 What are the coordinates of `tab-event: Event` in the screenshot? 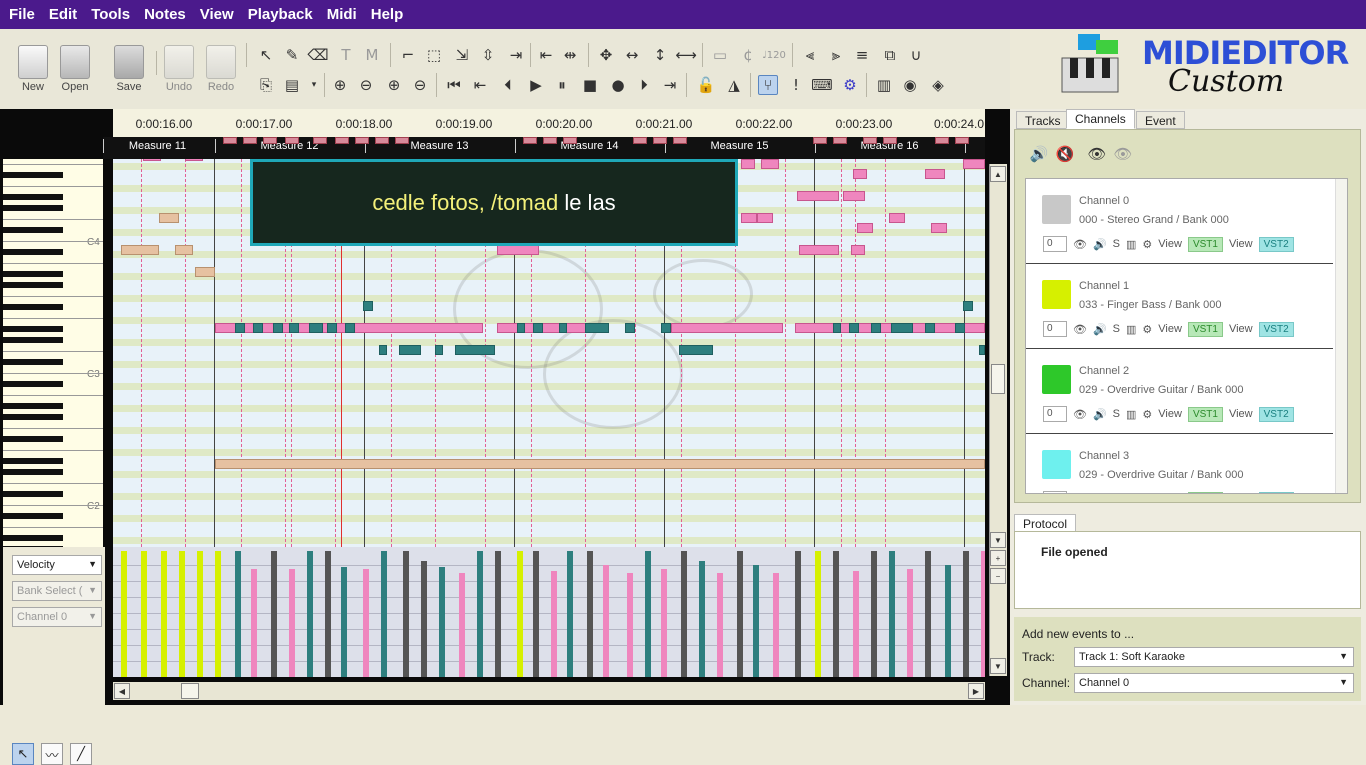 It's located at (1160, 120).